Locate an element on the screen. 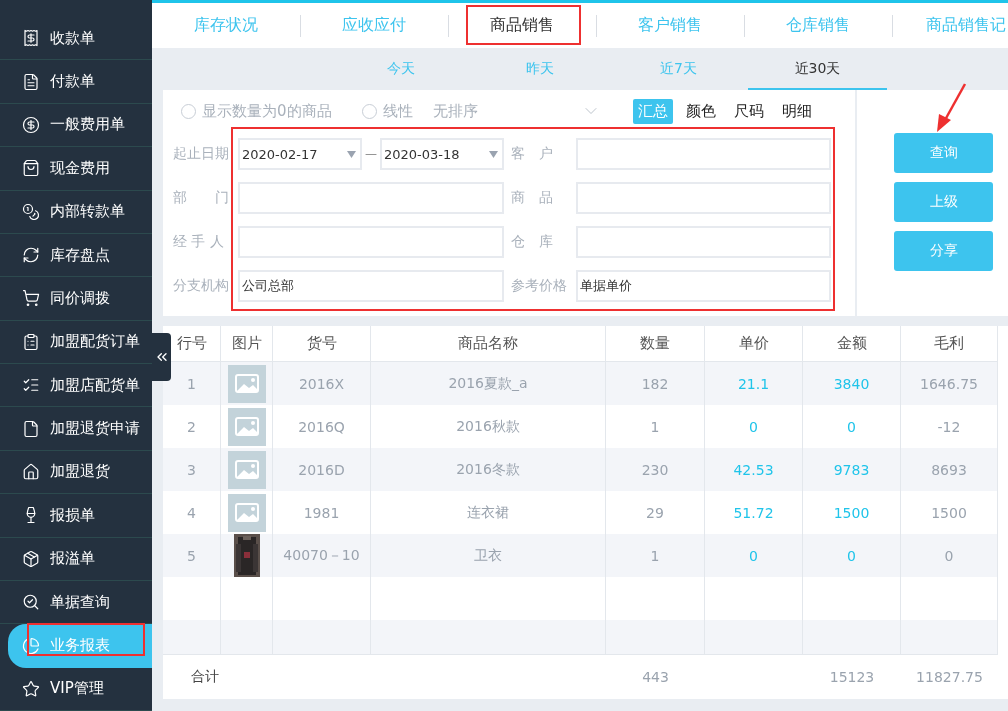  table-cell: 2016D is located at coordinates (322, 469).